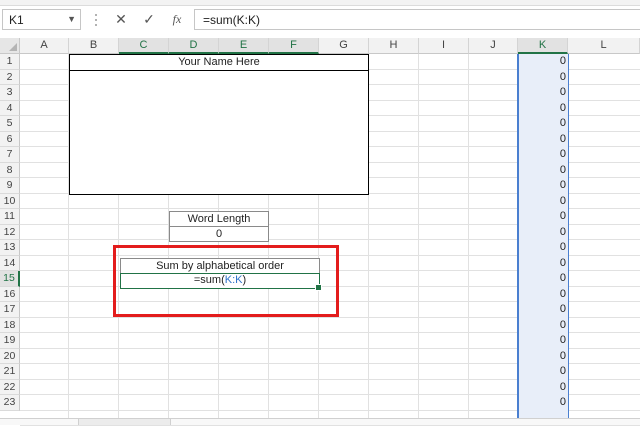  What do you see at coordinates (232, 20) in the screenshot?
I see `formula-text: =sum(K:K)` at bounding box center [232, 20].